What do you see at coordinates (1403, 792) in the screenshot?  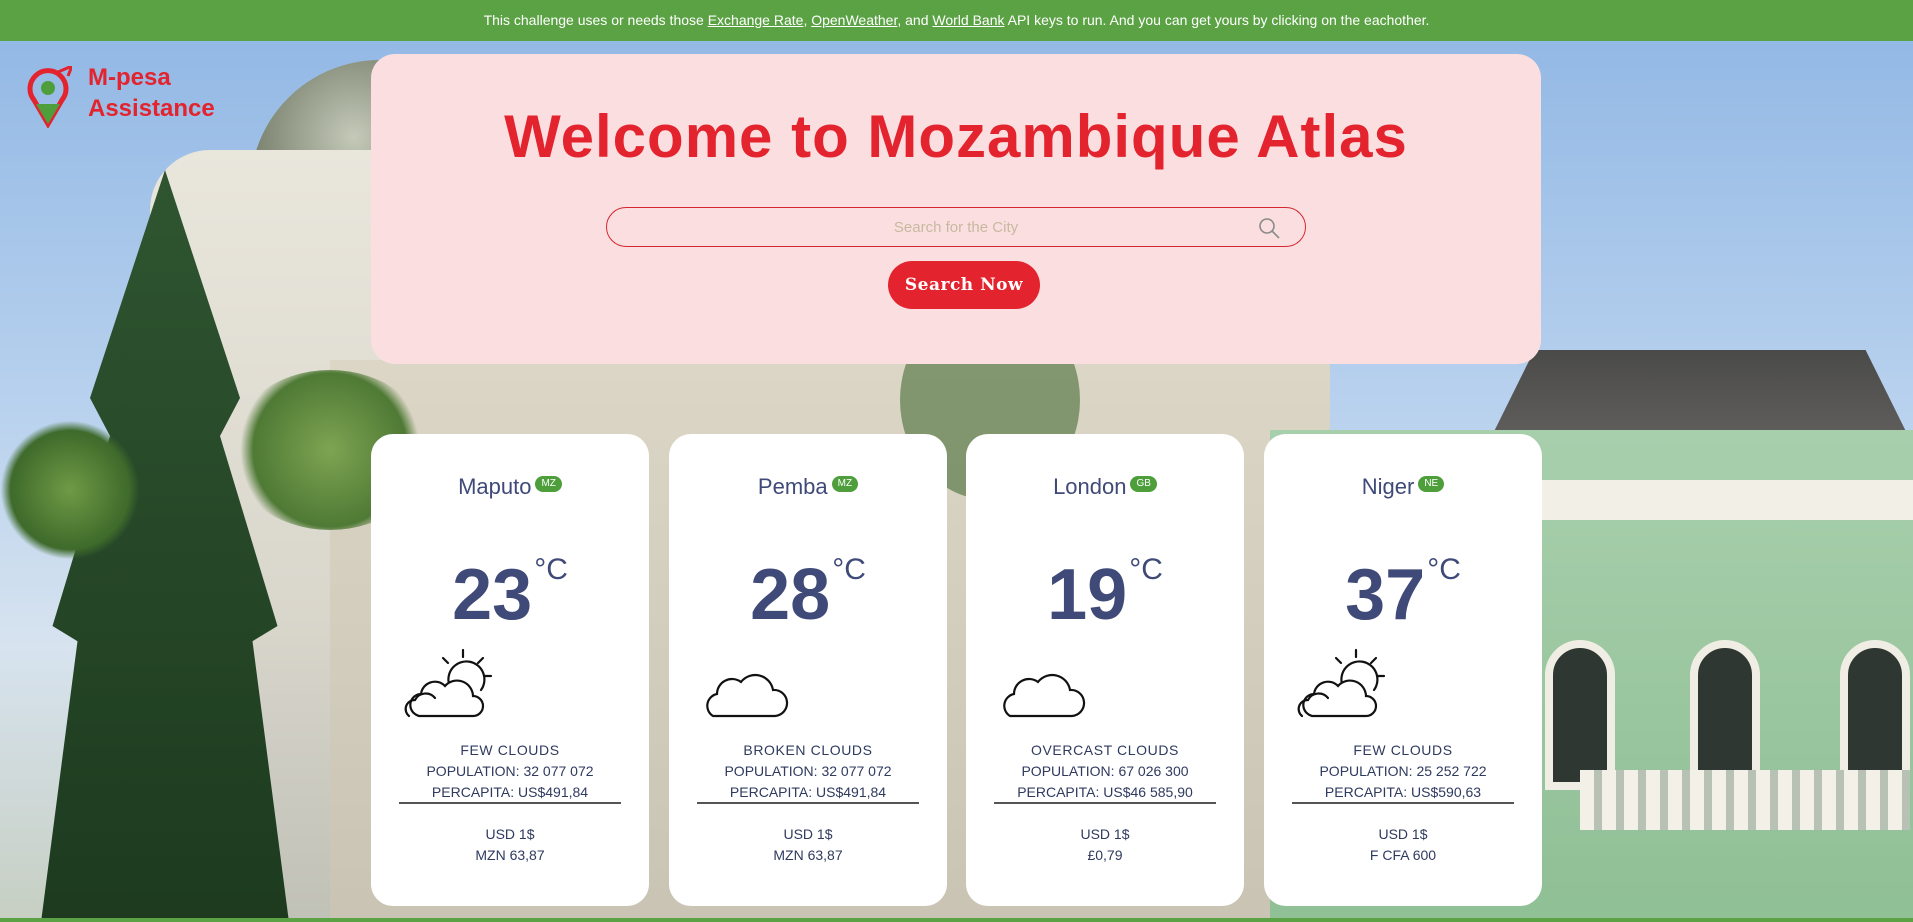 I see `percapita: PERCAPITA: US$590,63` at bounding box center [1403, 792].